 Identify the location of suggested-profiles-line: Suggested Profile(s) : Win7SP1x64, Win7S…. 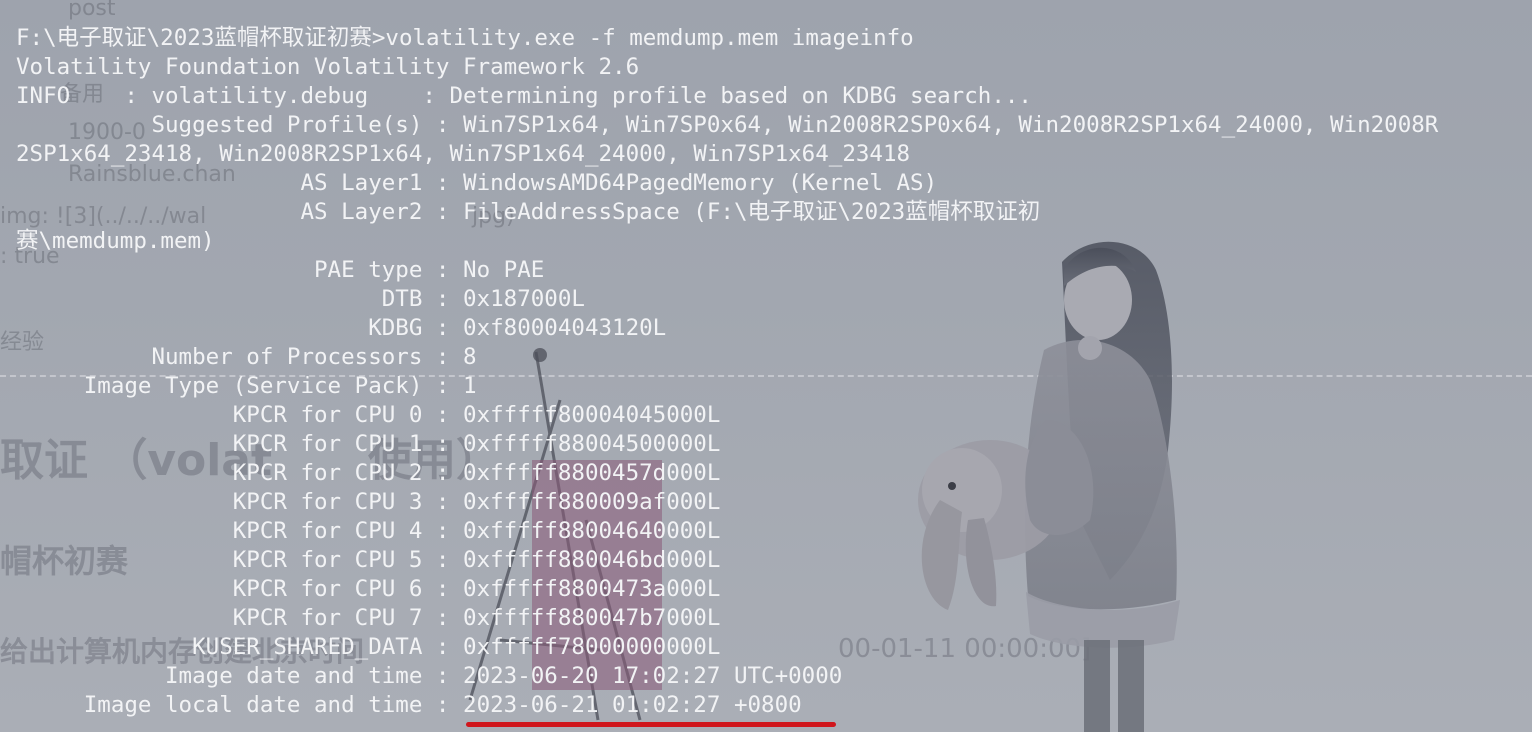
(727, 125).